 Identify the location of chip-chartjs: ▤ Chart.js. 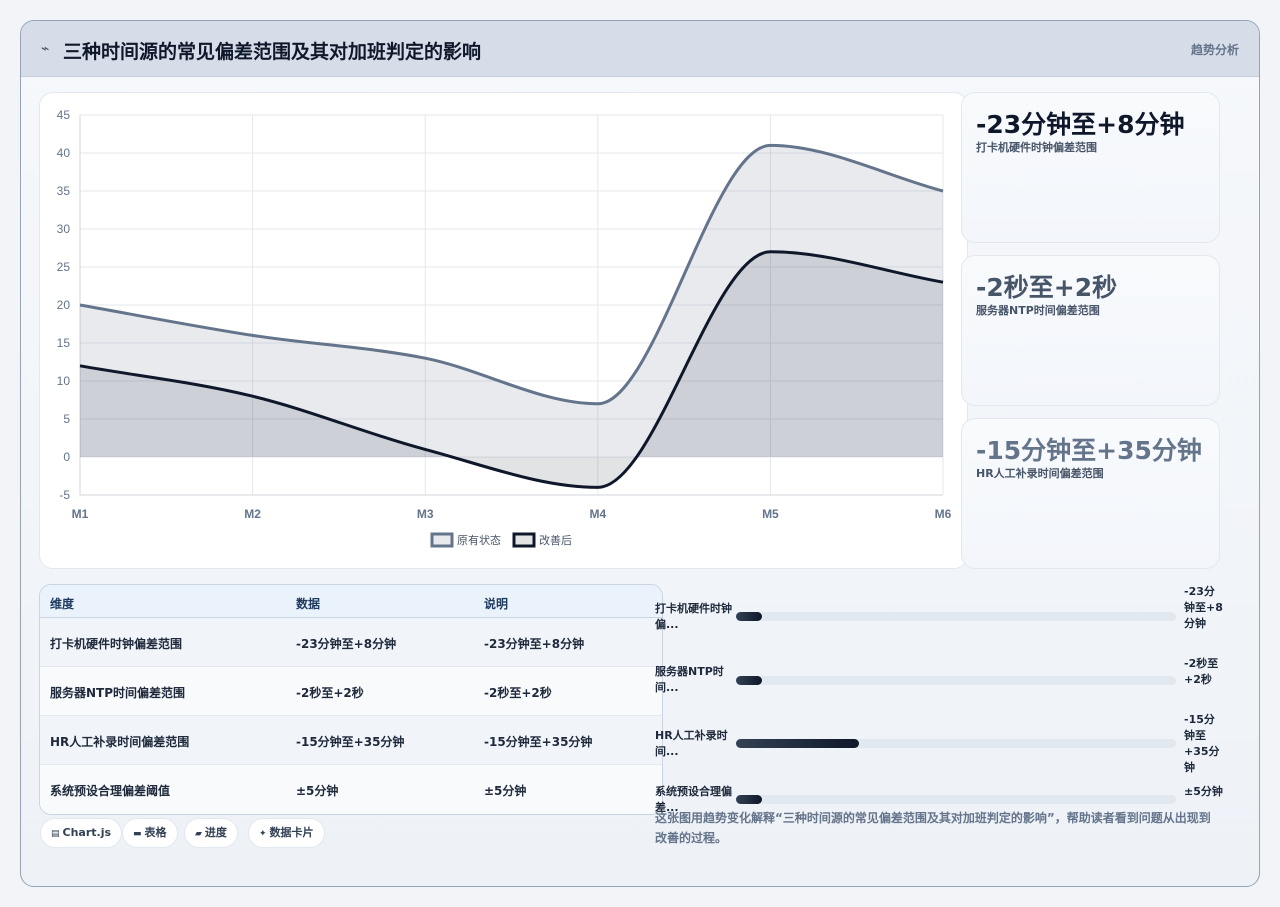
(81, 833).